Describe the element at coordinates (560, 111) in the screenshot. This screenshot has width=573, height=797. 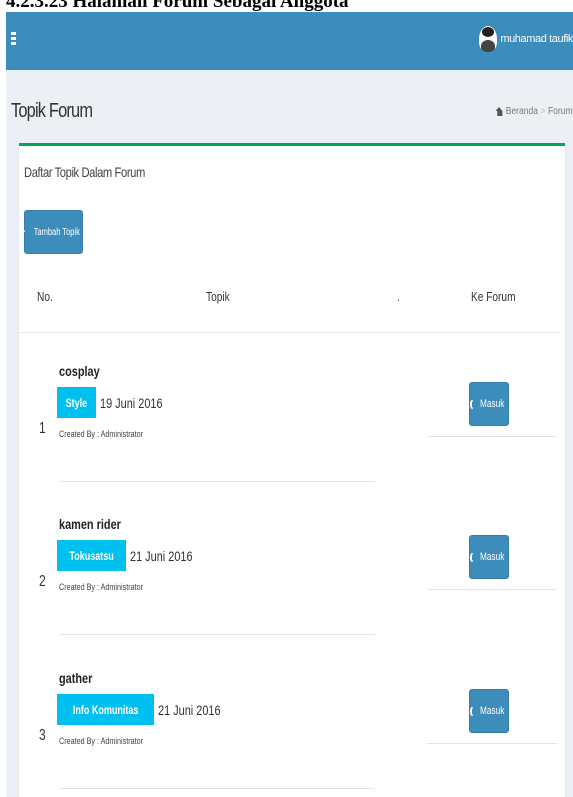
I see `breadcrumb-forum: Forum` at that location.